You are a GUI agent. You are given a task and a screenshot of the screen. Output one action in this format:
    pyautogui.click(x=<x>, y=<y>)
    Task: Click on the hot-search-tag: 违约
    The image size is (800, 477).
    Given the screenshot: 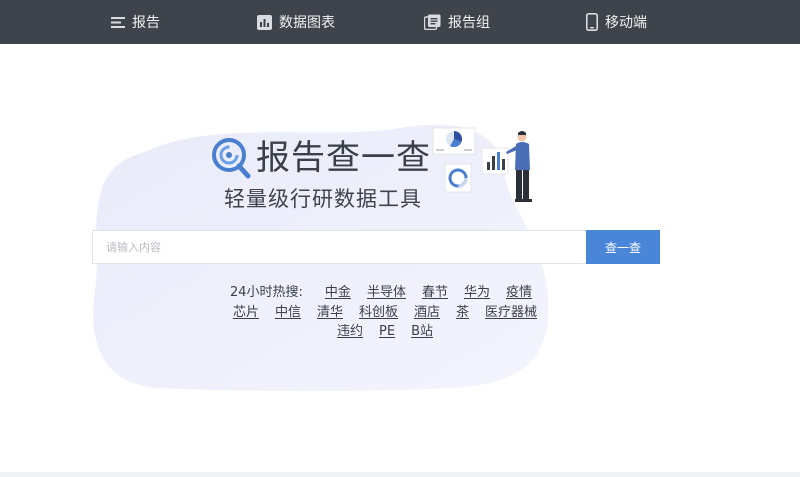 What is the action you would take?
    pyautogui.click(x=350, y=331)
    